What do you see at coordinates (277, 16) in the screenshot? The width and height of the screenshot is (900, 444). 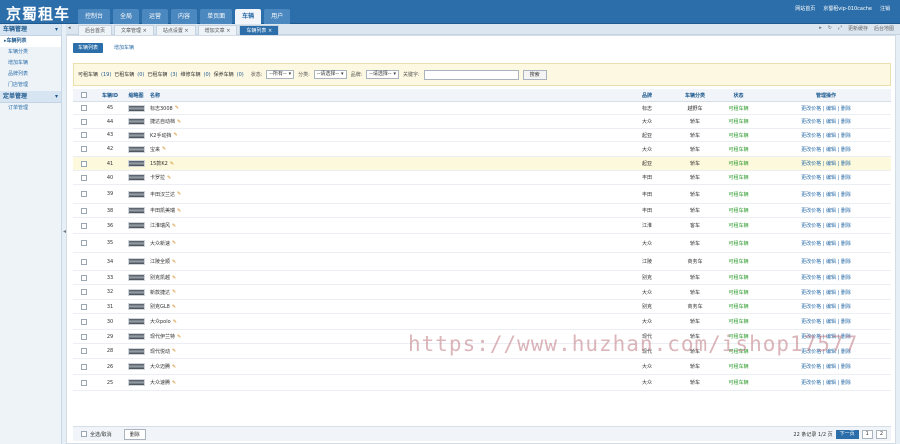 I see `top-nav-item: 用户` at bounding box center [277, 16].